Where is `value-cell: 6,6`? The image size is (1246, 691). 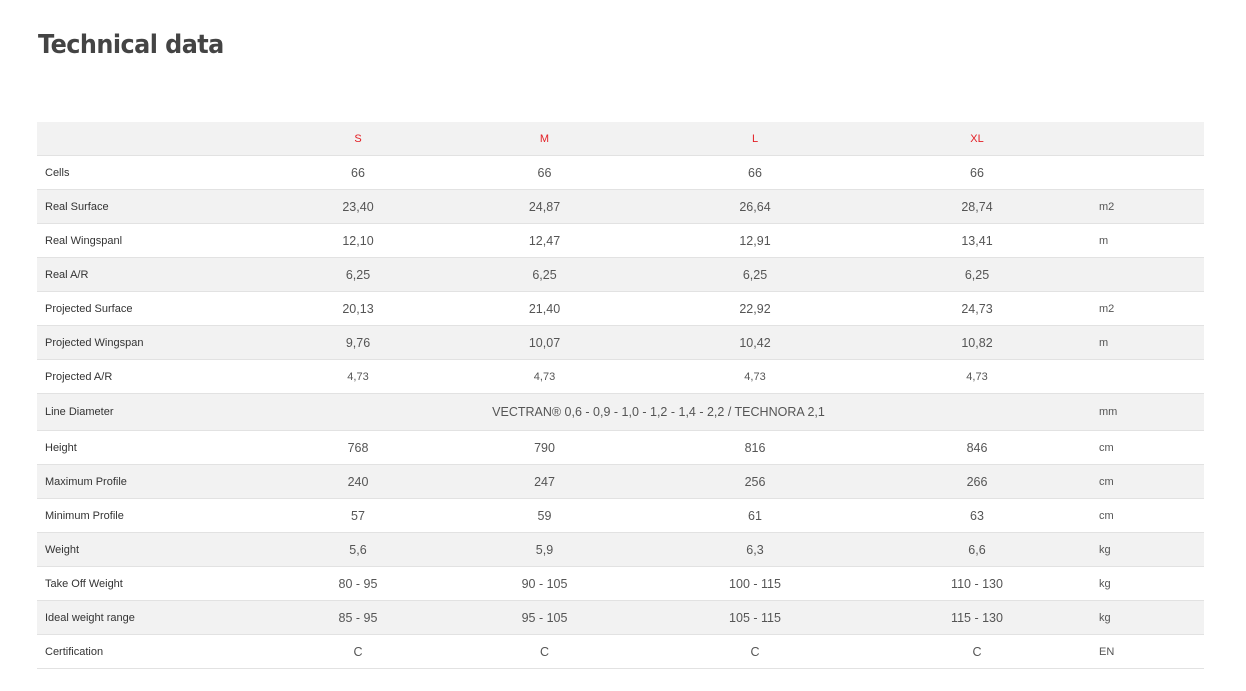
value-cell: 6,6 is located at coordinates (977, 549).